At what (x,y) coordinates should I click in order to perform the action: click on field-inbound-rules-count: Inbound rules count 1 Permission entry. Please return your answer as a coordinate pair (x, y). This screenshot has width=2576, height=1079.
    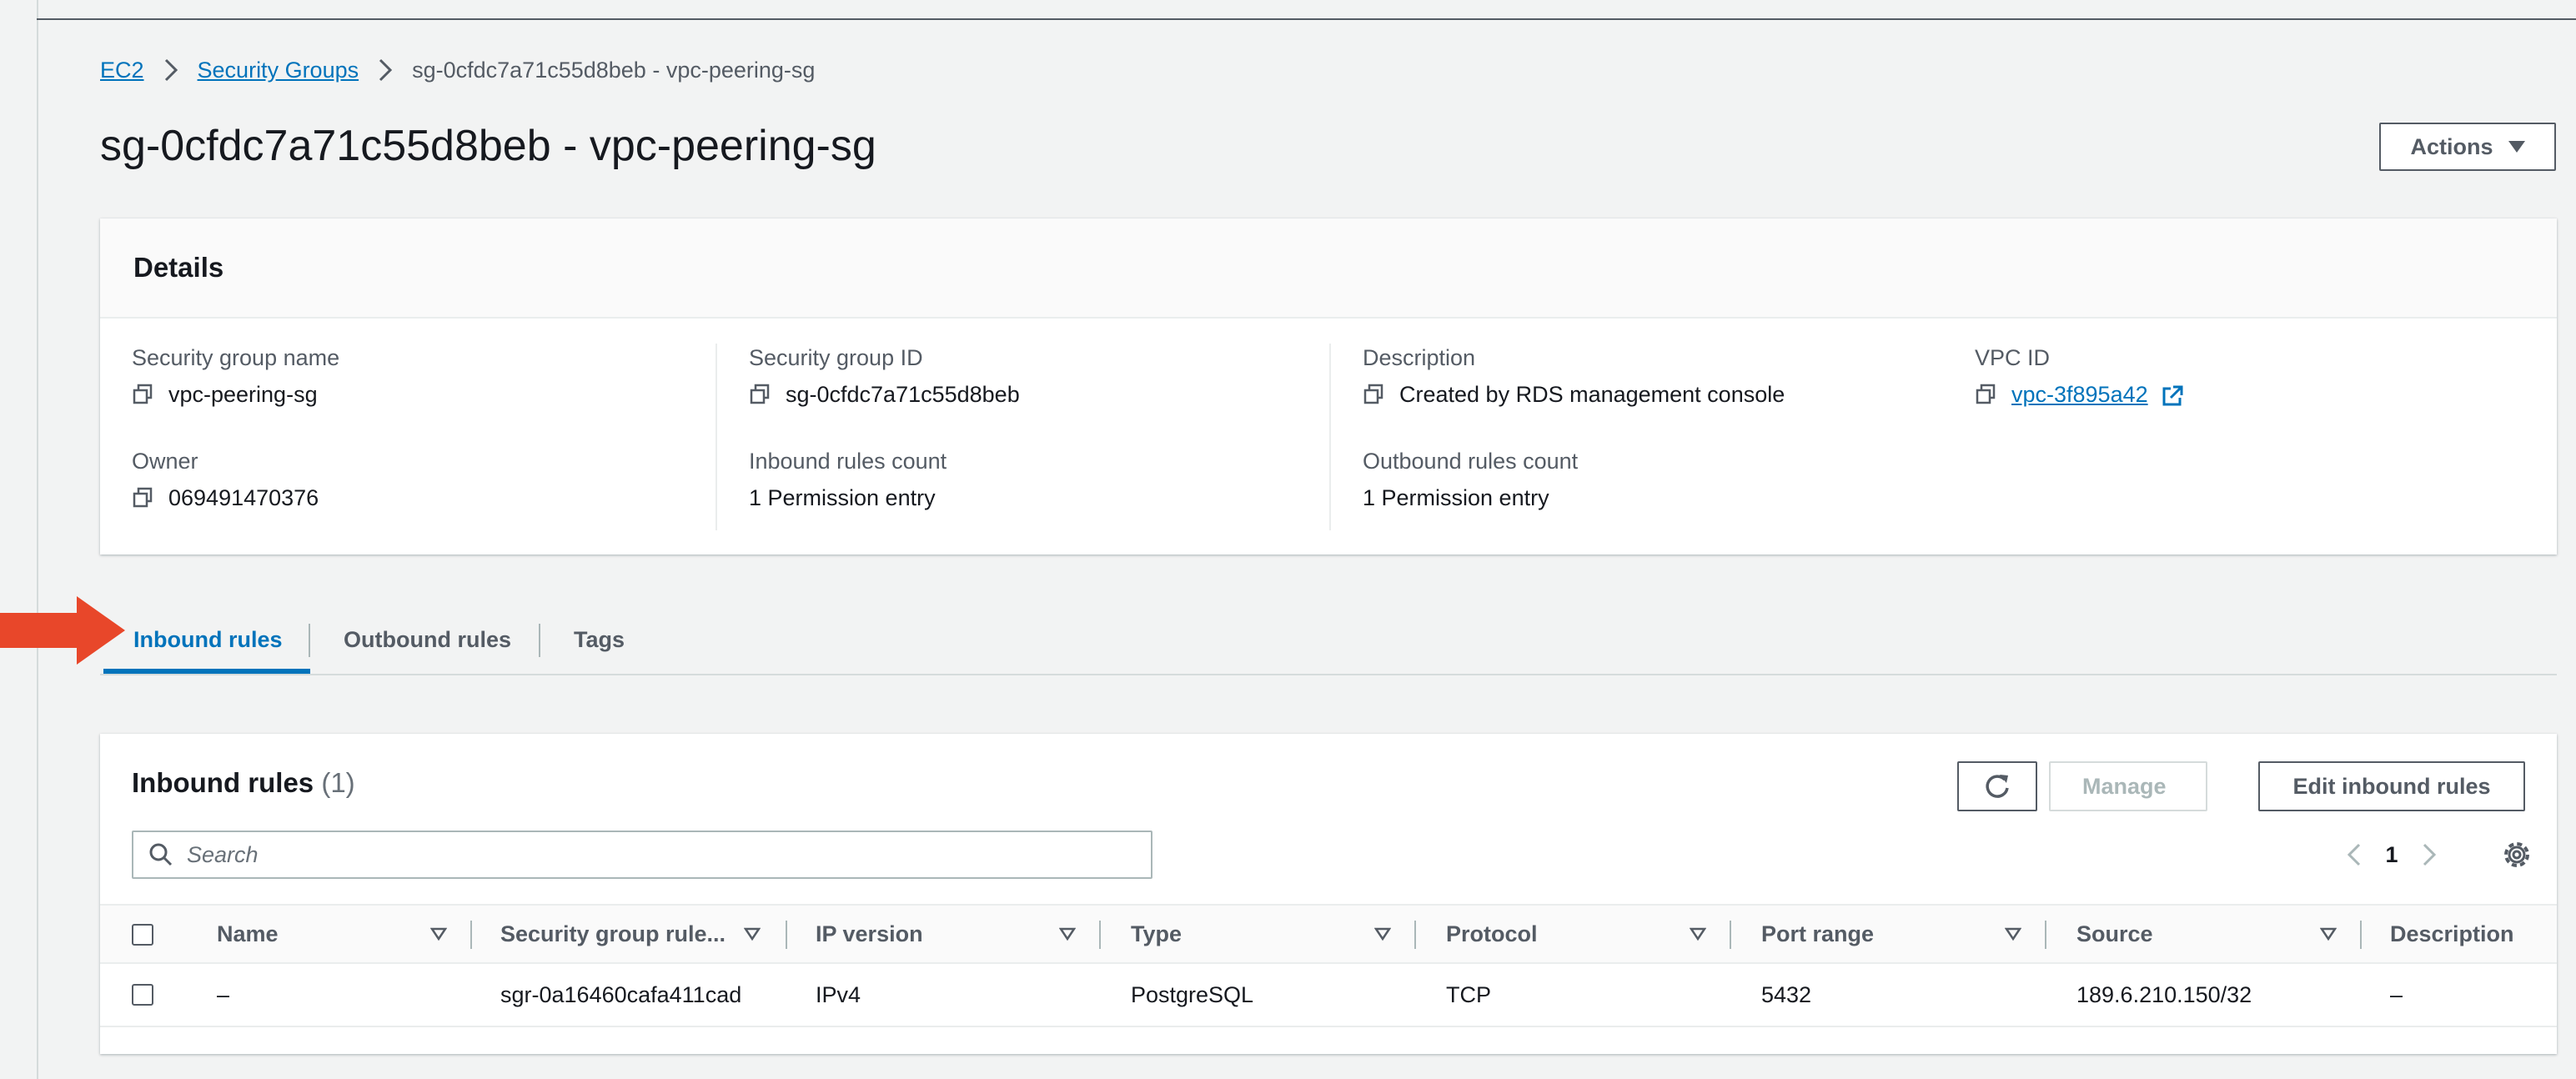
    Looking at the image, I should click on (848, 479).